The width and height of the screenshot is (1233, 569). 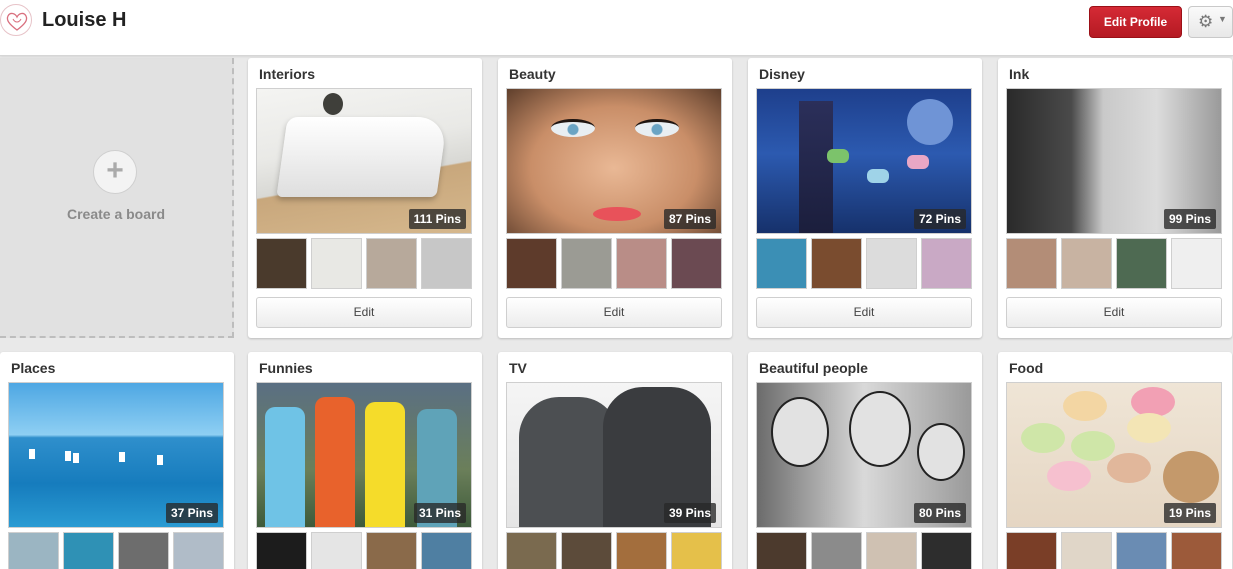 What do you see at coordinates (439, 513) in the screenshot?
I see `pin-count-badge: 31 Pins` at bounding box center [439, 513].